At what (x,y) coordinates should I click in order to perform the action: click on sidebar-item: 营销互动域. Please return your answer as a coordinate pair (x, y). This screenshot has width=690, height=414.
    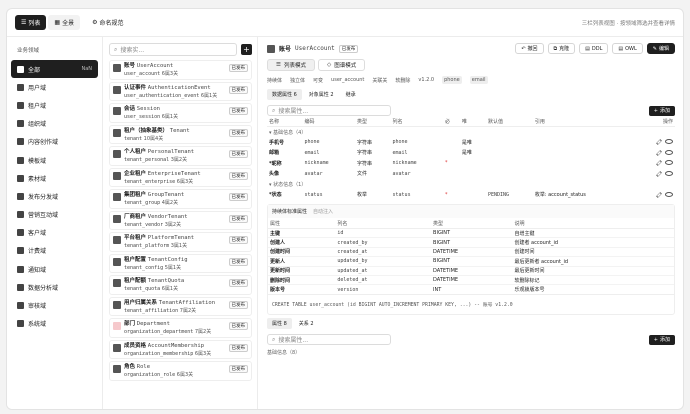
    Looking at the image, I should click on (54, 215).